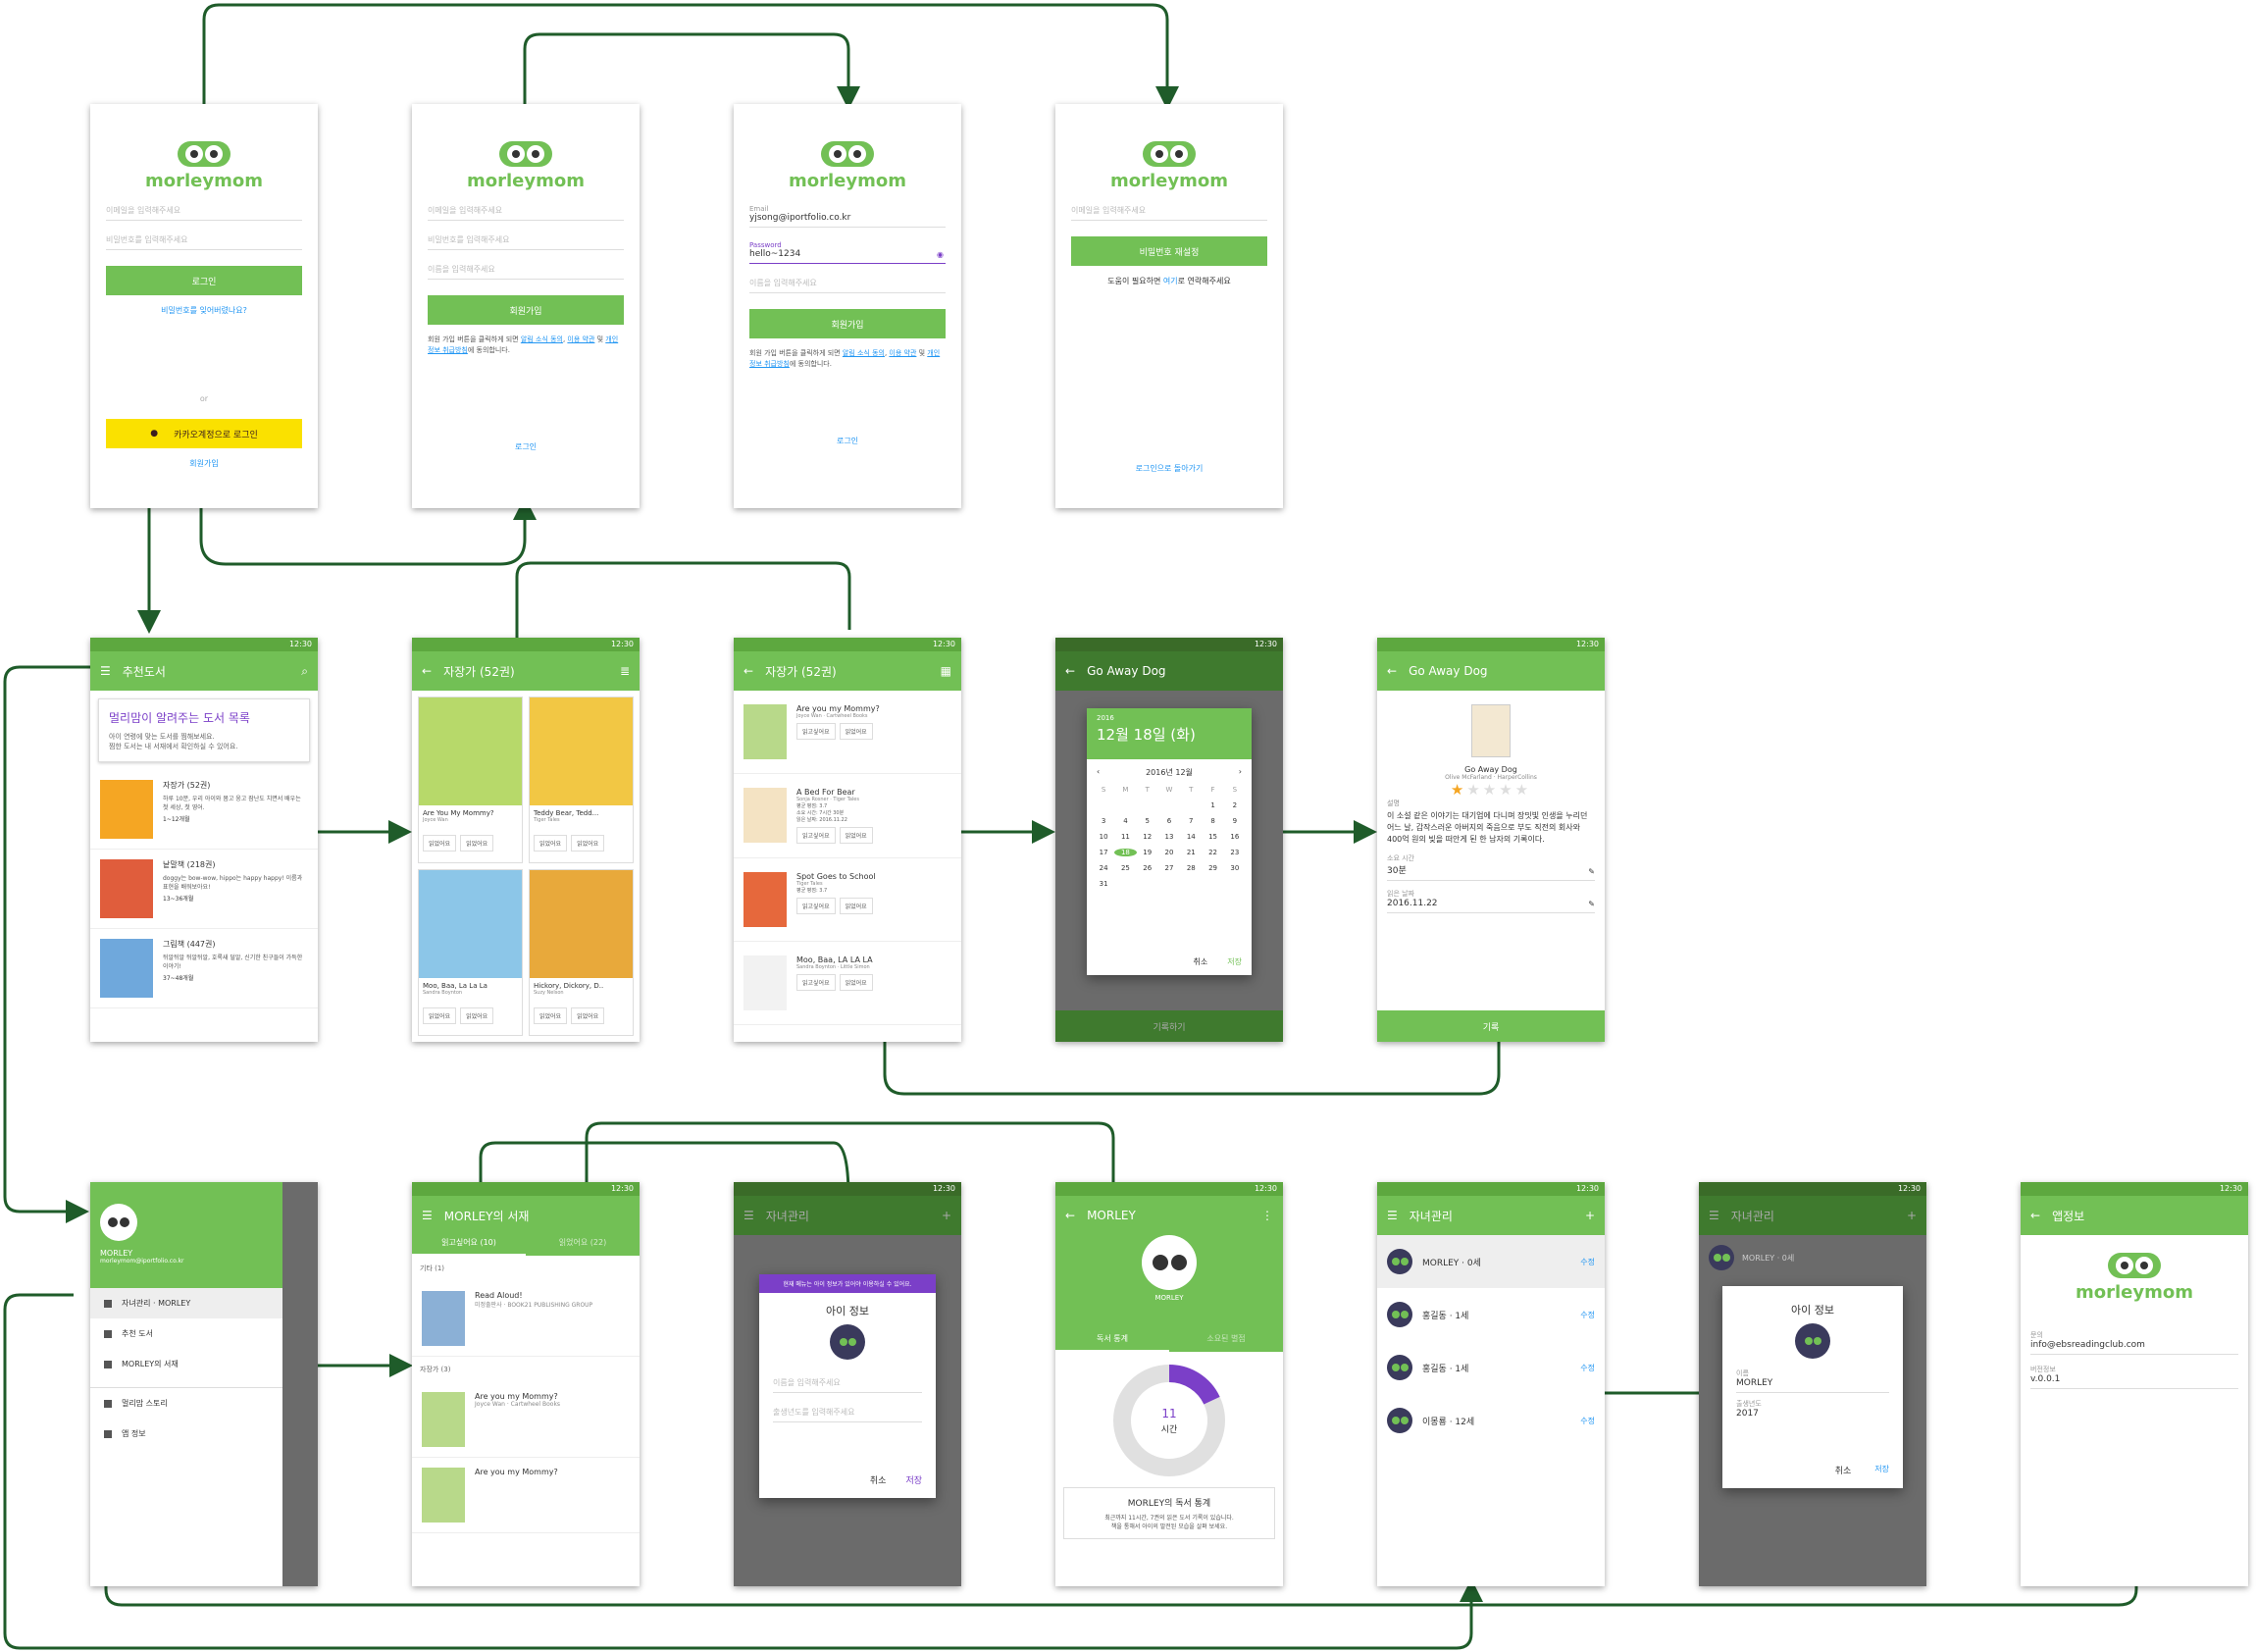  What do you see at coordinates (186, 1434) in the screenshot?
I see `drawer-item: 앱 정보` at bounding box center [186, 1434].